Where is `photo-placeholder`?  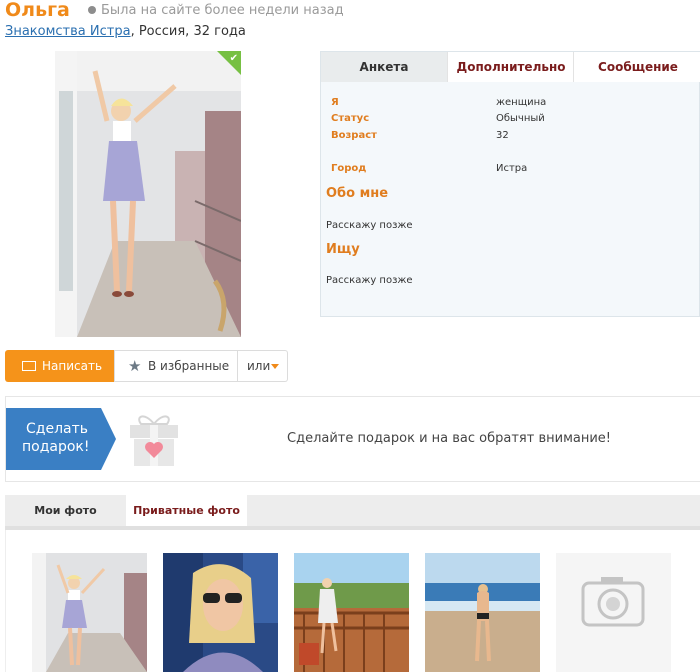
photo-placeholder is located at coordinates (613, 612).